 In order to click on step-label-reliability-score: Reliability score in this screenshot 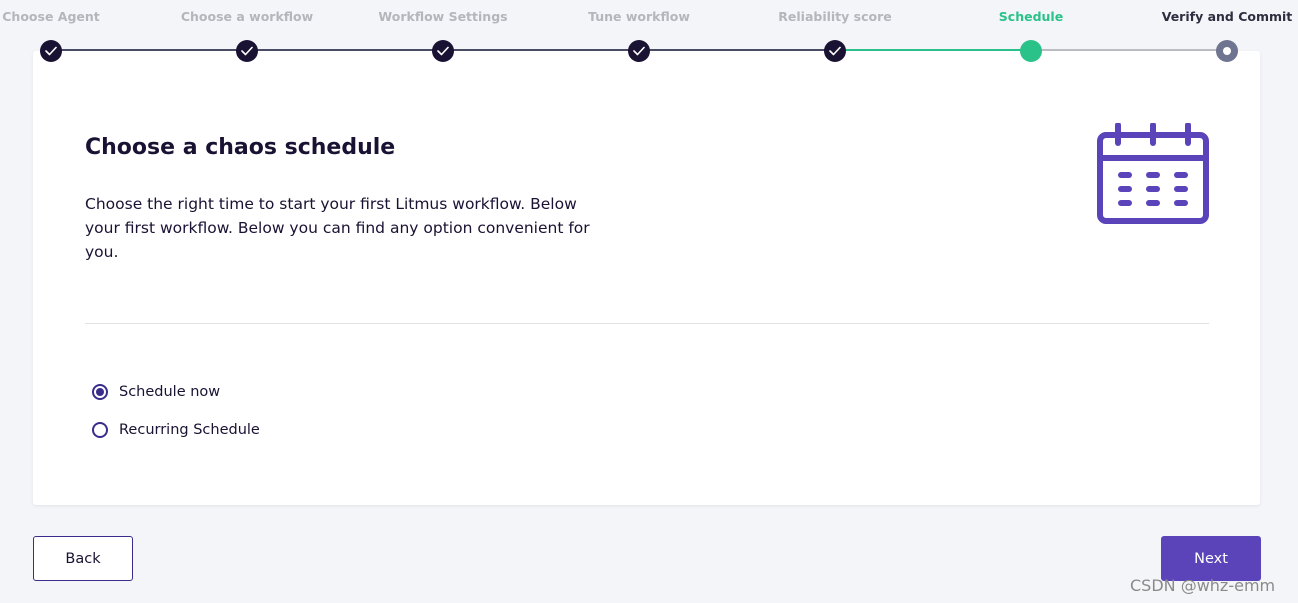, I will do `click(835, 16)`.